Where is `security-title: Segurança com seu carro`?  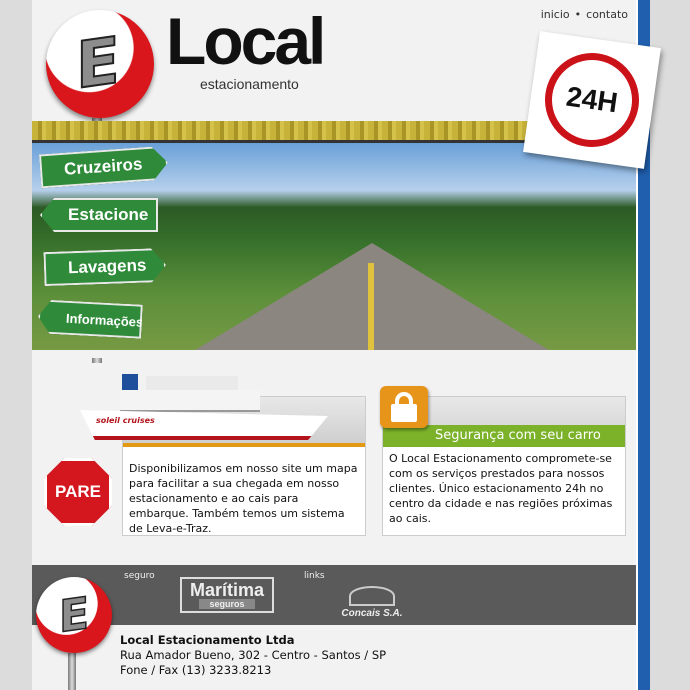 security-title: Segurança com seu carro is located at coordinates (504, 436).